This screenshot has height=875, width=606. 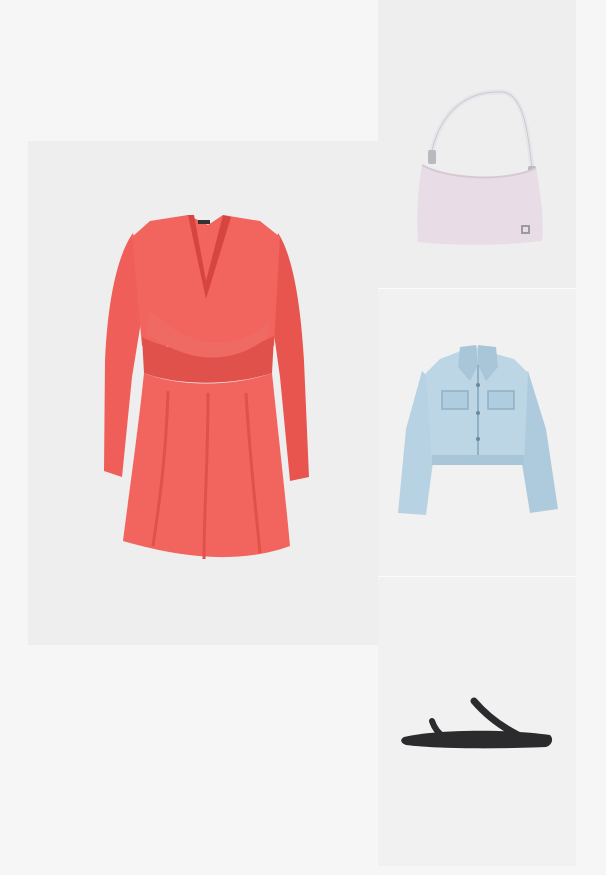 What do you see at coordinates (525, 229) in the screenshot?
I see `brand-logo-icon` at bounding box center [525, 229].